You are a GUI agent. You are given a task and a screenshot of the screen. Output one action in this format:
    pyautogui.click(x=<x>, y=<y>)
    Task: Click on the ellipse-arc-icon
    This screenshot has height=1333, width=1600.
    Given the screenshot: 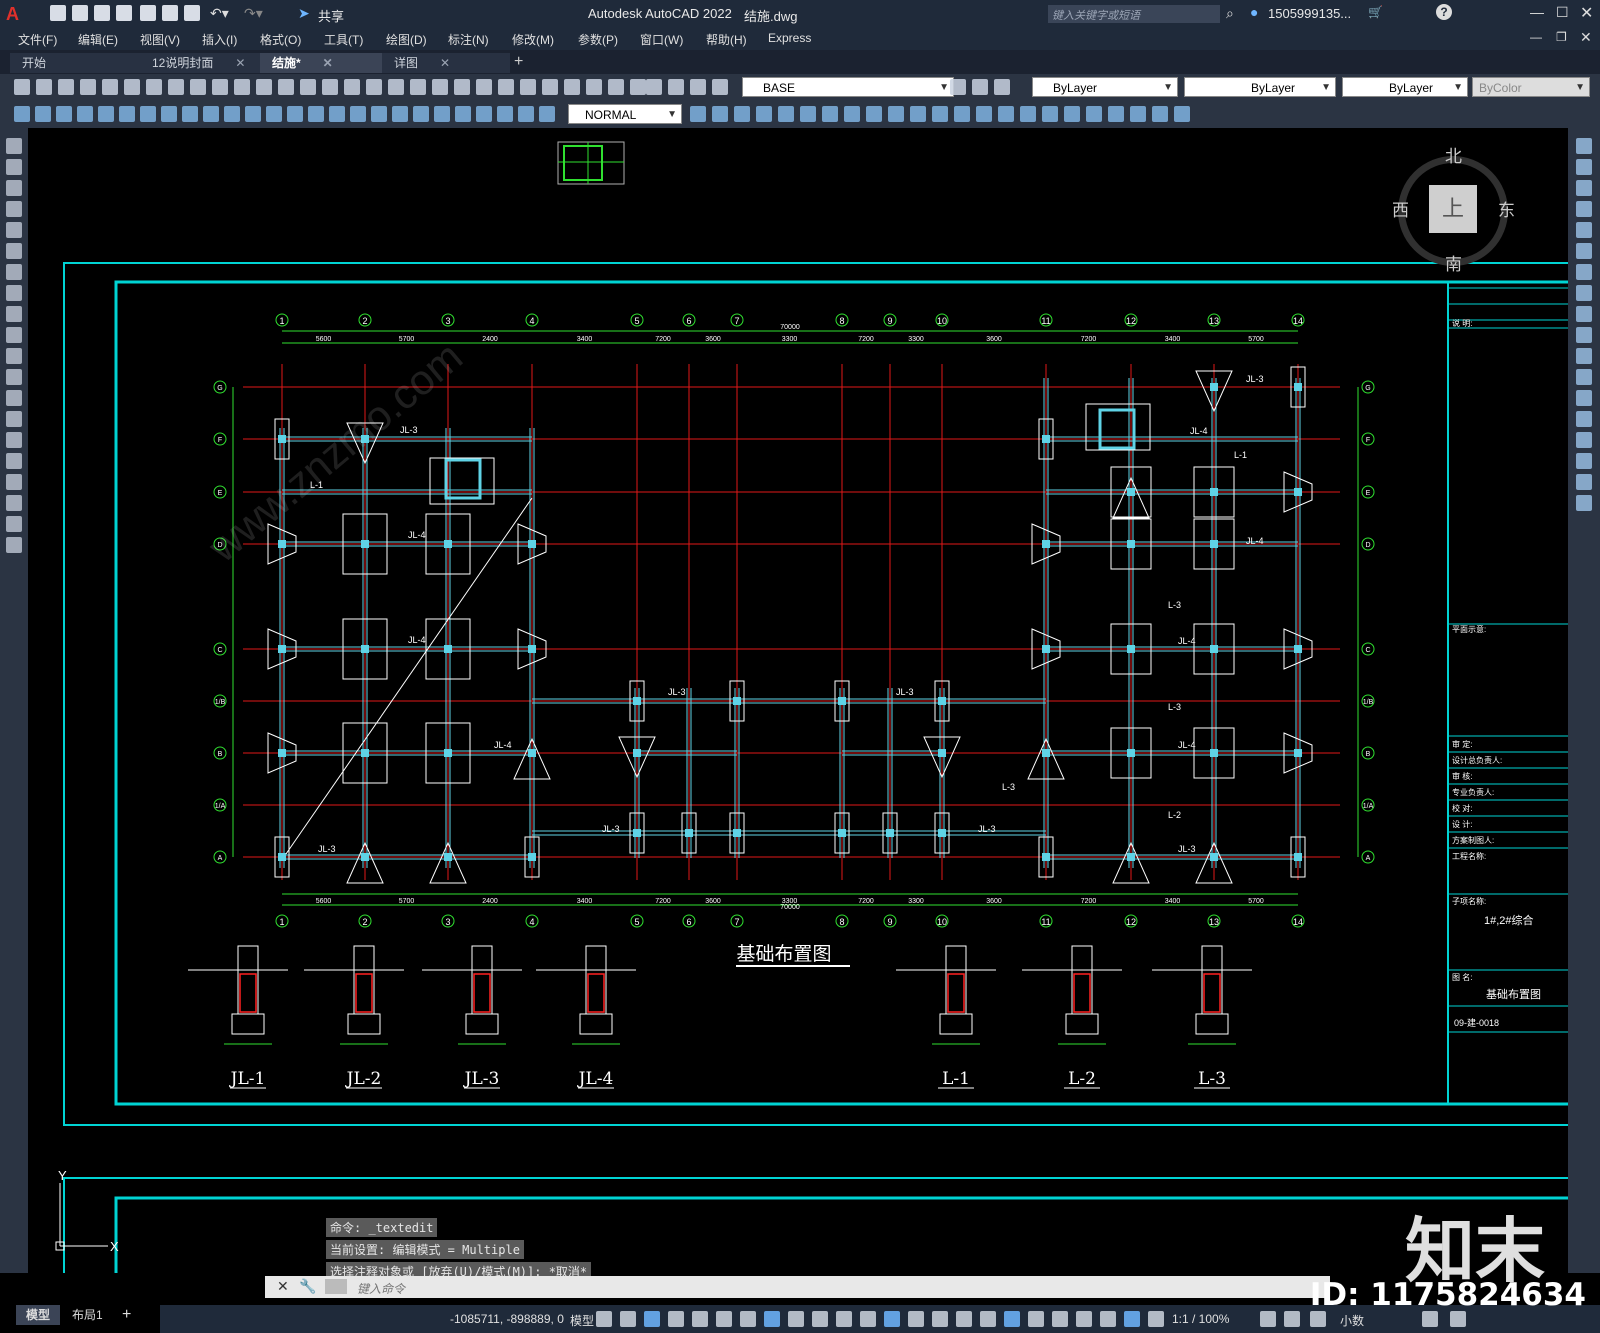 What is the action you would take?
    pyautogui.click(x=14, y=356)
    